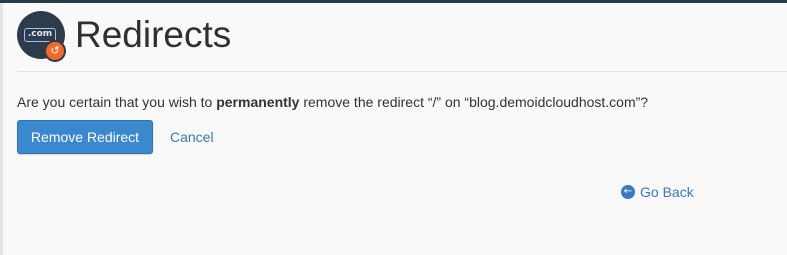  What do you see at coordinates (192, 137) in the screenshot?
I see `cancel-link: Cancel` at bounding box center [192, 137].